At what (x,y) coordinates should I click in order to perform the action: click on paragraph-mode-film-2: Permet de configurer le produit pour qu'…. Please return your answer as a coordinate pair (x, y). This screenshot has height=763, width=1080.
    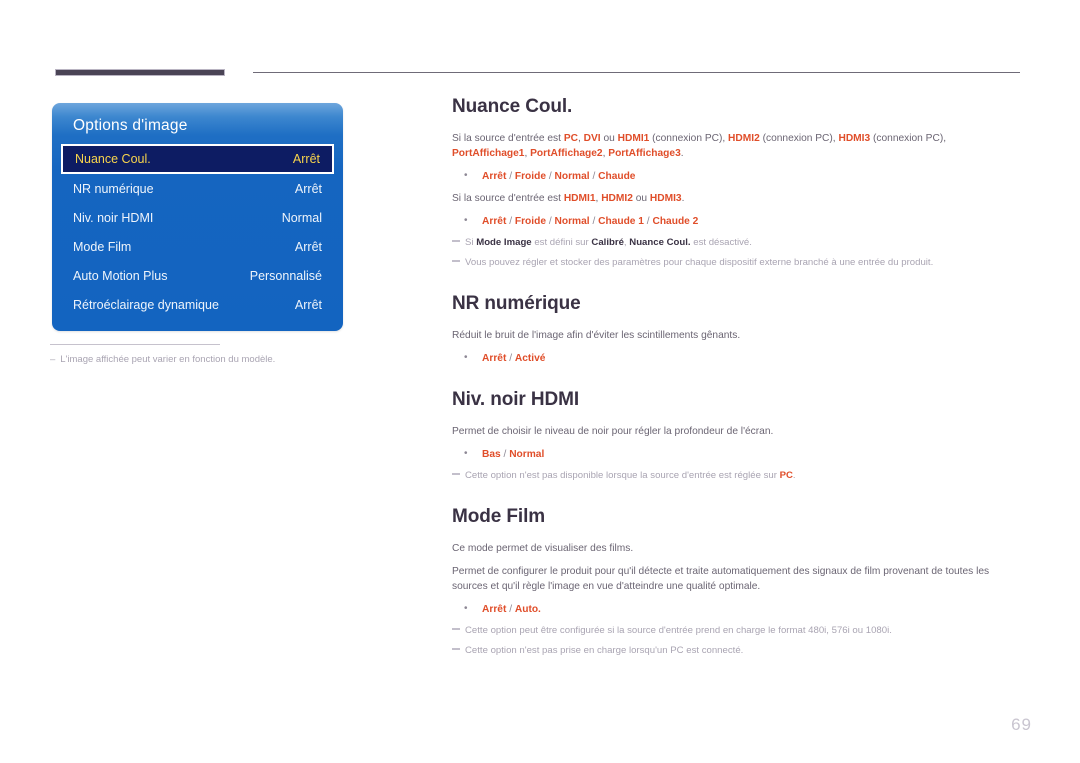
    Looking at the image, I should click on (721, 579).